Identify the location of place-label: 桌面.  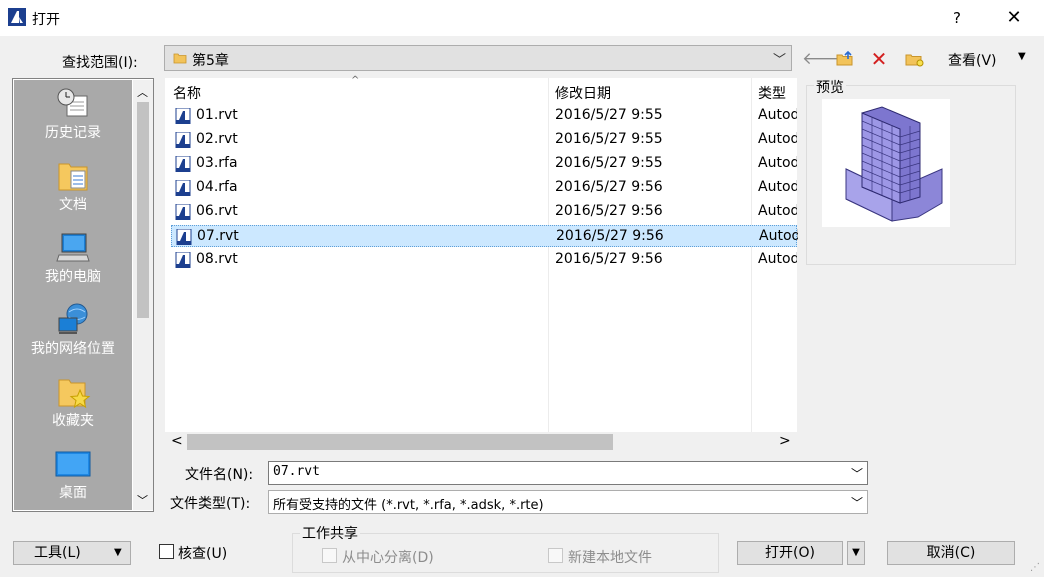
(73, 493).